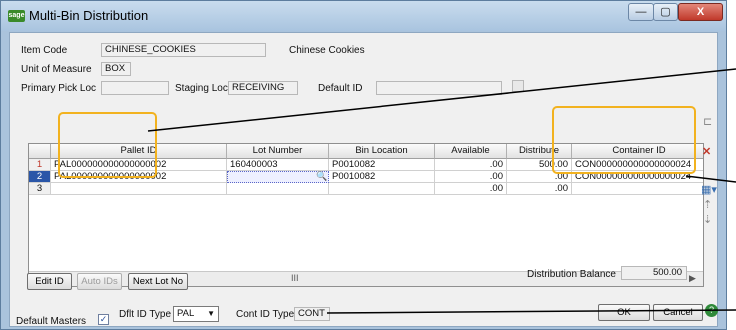  What do you see at coordinates (710, 179) in the screenshot?
I see `container-callout-line` at bounding box center [710, 179].